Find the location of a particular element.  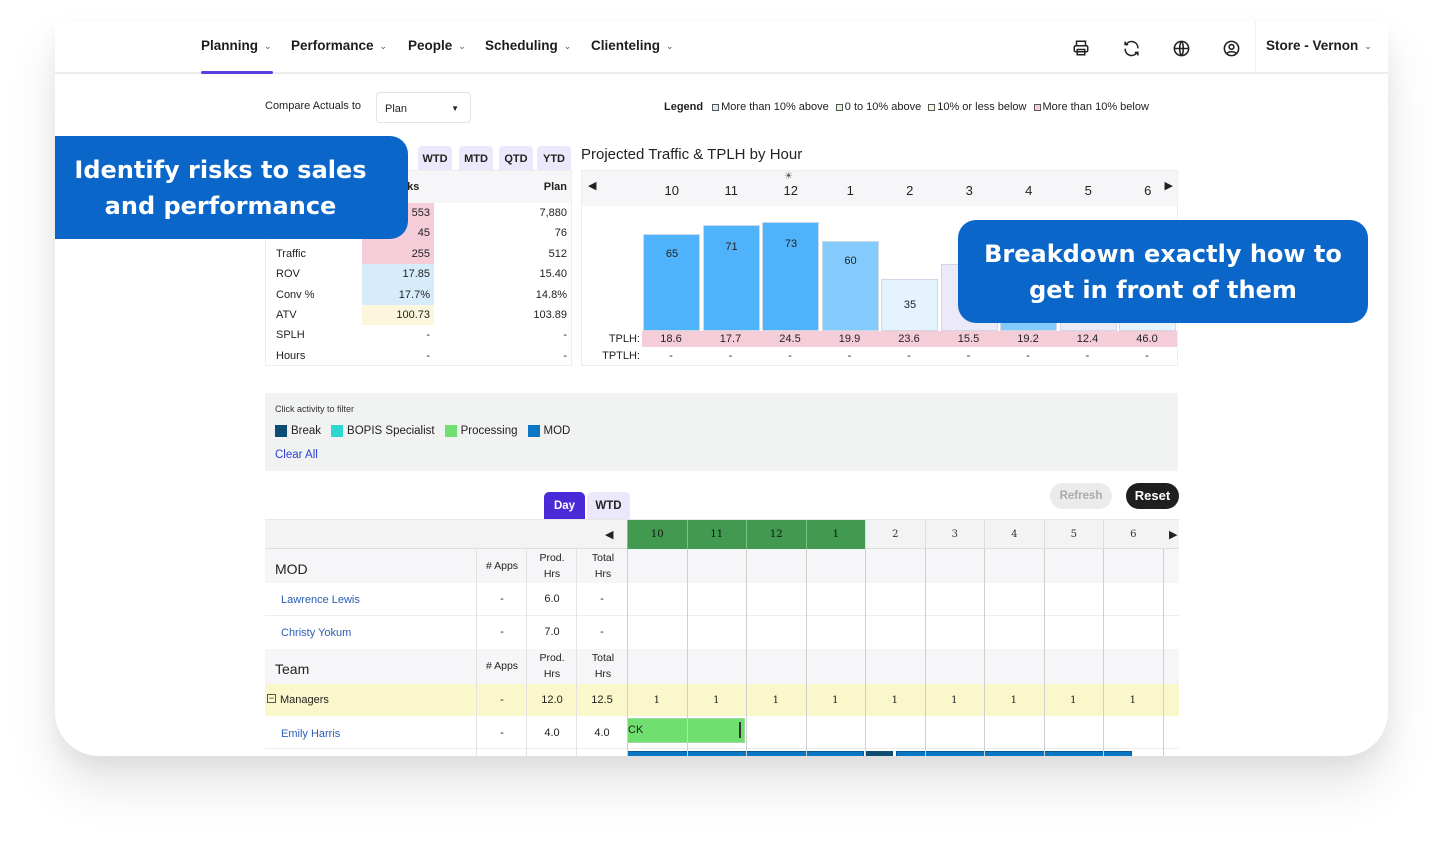

bar-value-label: 60 is located at coordinates (850, 261).